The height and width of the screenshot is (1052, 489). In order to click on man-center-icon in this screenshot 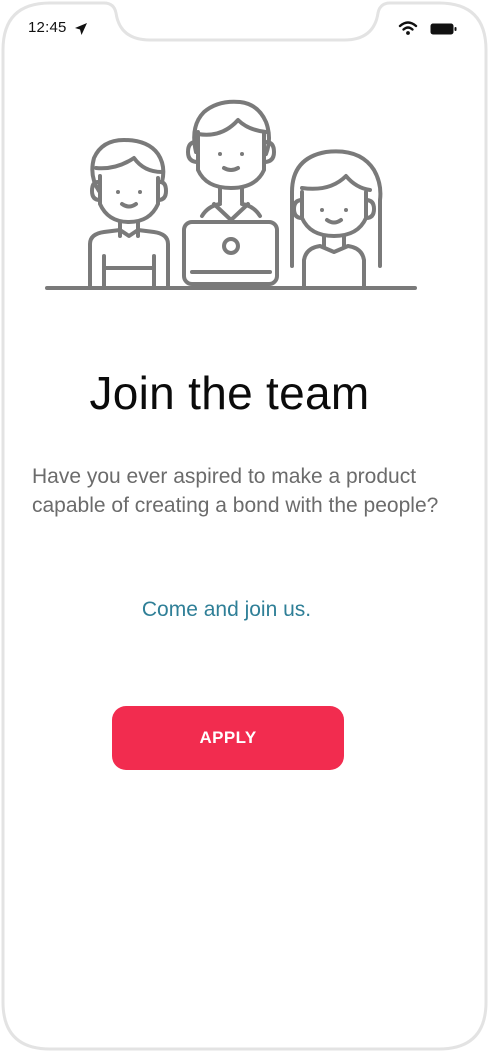, I will do `click(230, 192)`.